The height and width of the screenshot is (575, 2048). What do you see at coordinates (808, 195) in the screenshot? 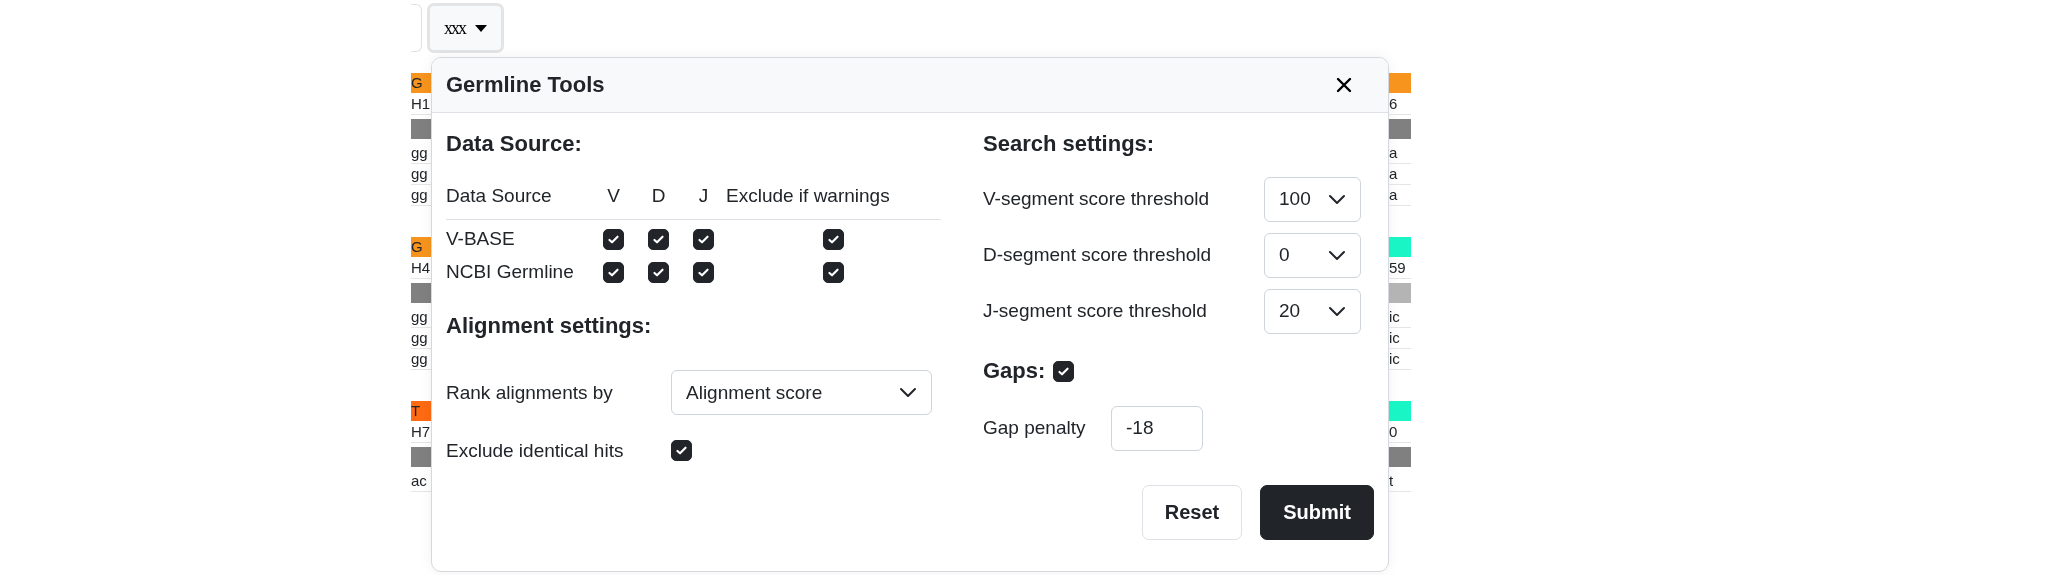
I see `column-header: Exclude if warnings` at bounding box center [808, 195].